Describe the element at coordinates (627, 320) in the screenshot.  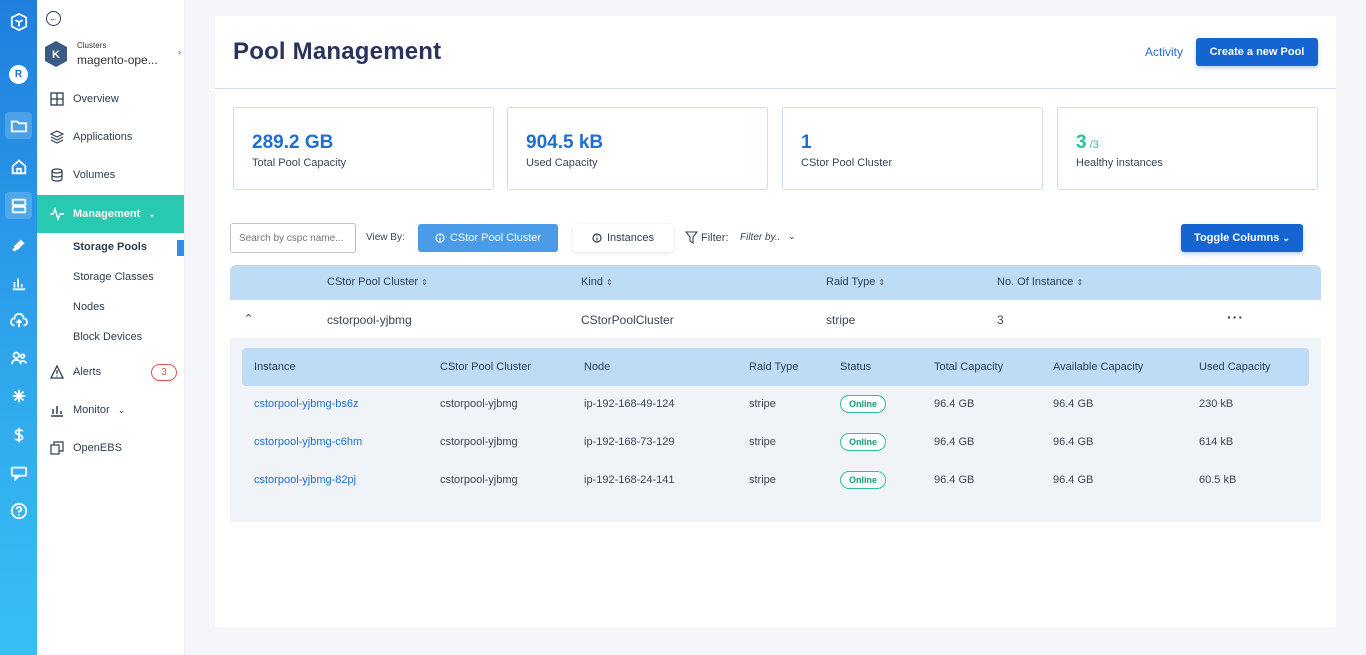
I see `cell-kind: CStorPoolCluster` at that location.